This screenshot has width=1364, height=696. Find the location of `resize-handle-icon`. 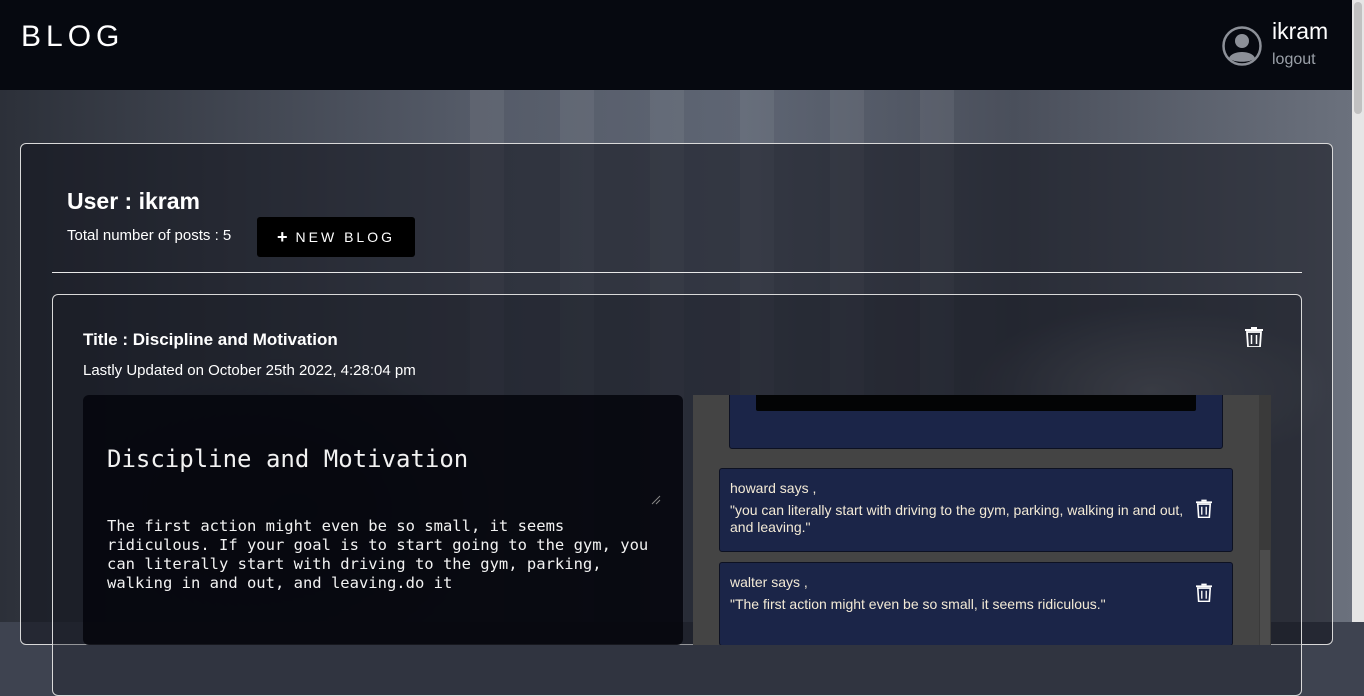

resize-handle-icon is located at coordinates (656, 500).